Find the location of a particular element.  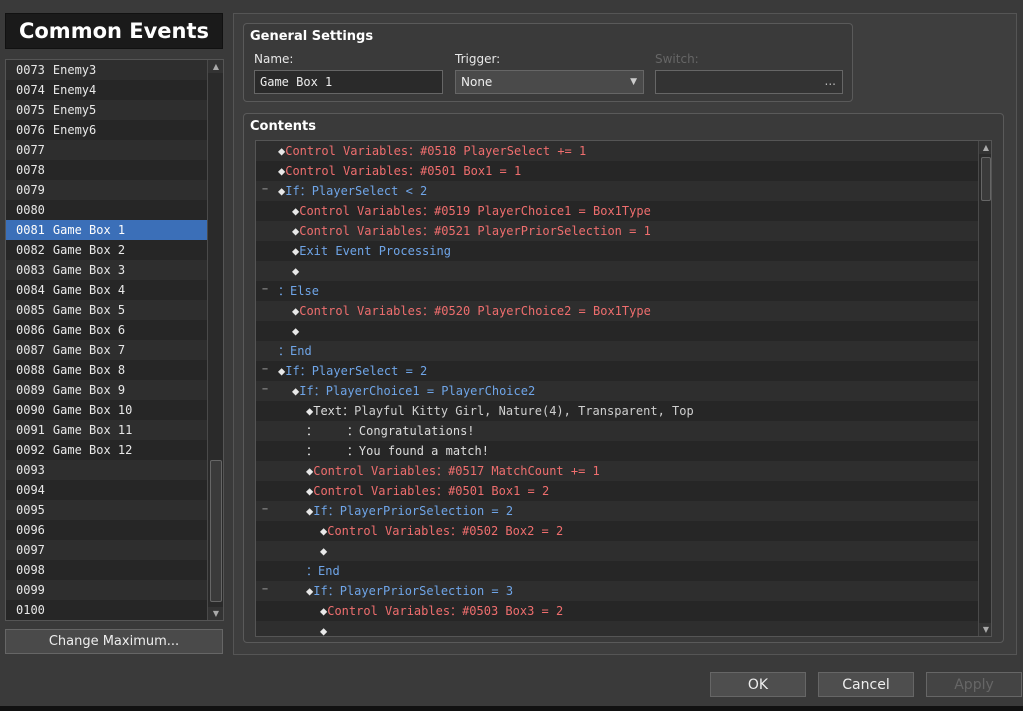

event-list-item: 0100 is located at coordinates (106, 610).